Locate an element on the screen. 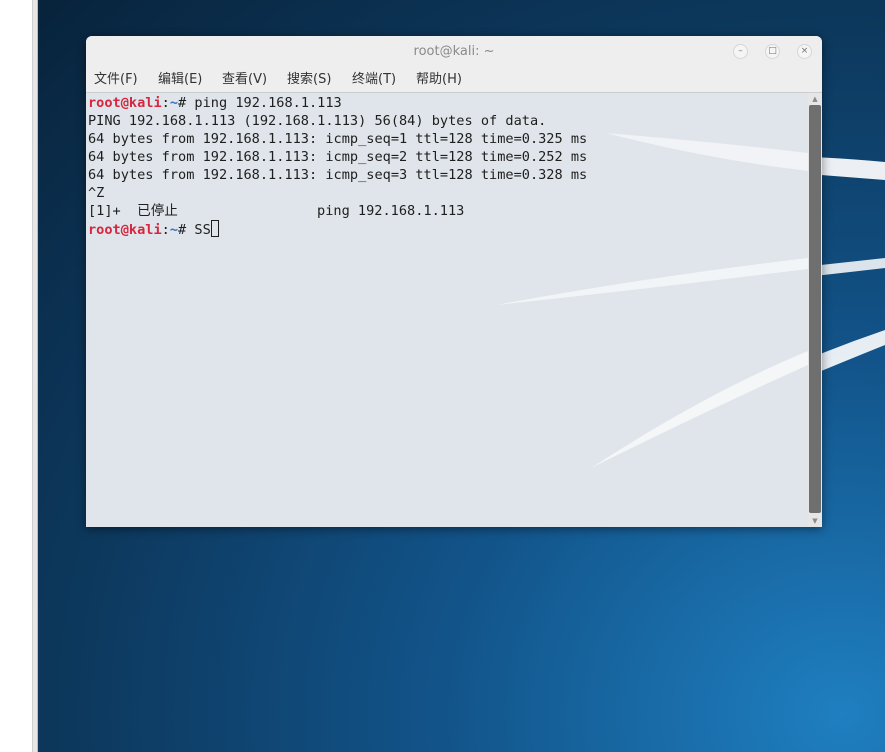  menu-view: 查看(V) is located at coordinates (244, 80).